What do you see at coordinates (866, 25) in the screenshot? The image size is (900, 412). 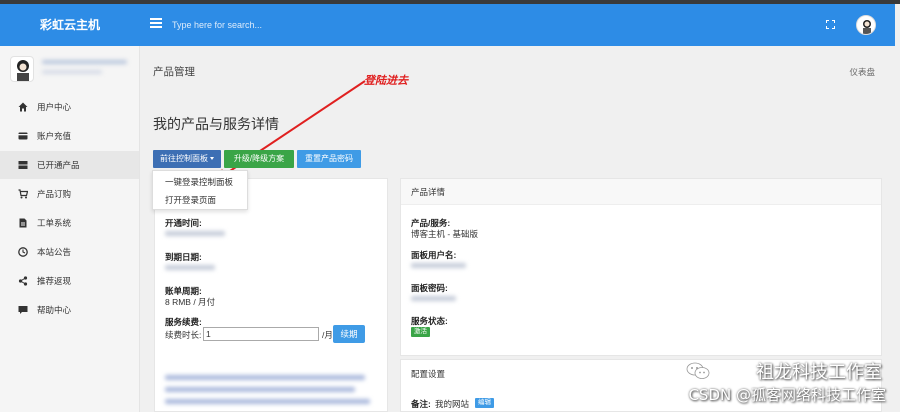 I see `user-avatar` at bounding box center [866, 25].